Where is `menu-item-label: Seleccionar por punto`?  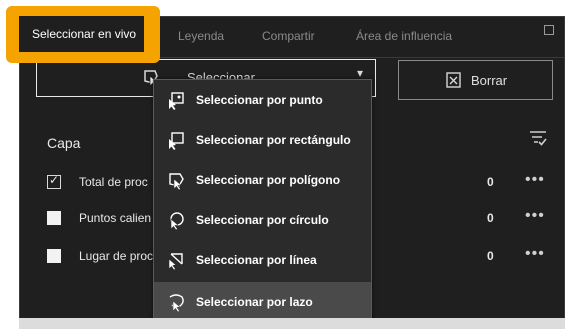
menu-item-label: Seleccionar por punto is located at coordinates (259, 100).